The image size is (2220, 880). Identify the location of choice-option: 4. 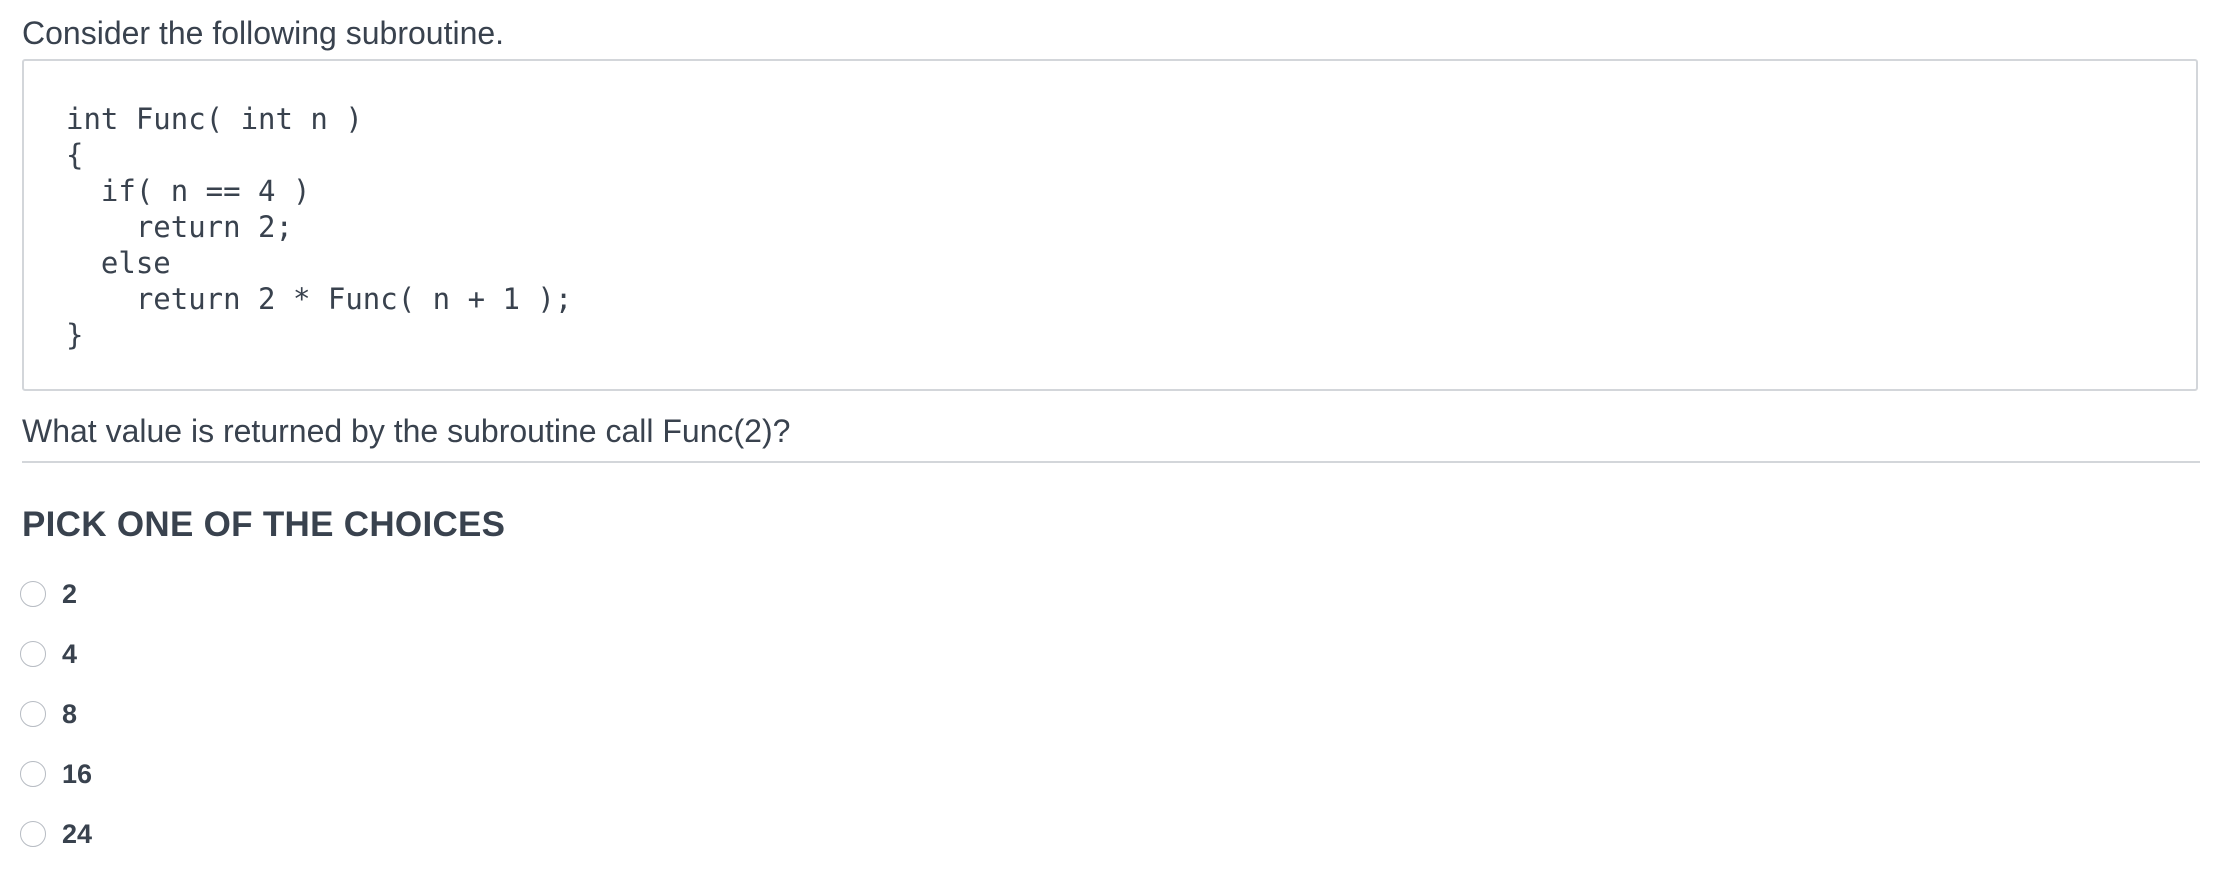
(1110, 654).